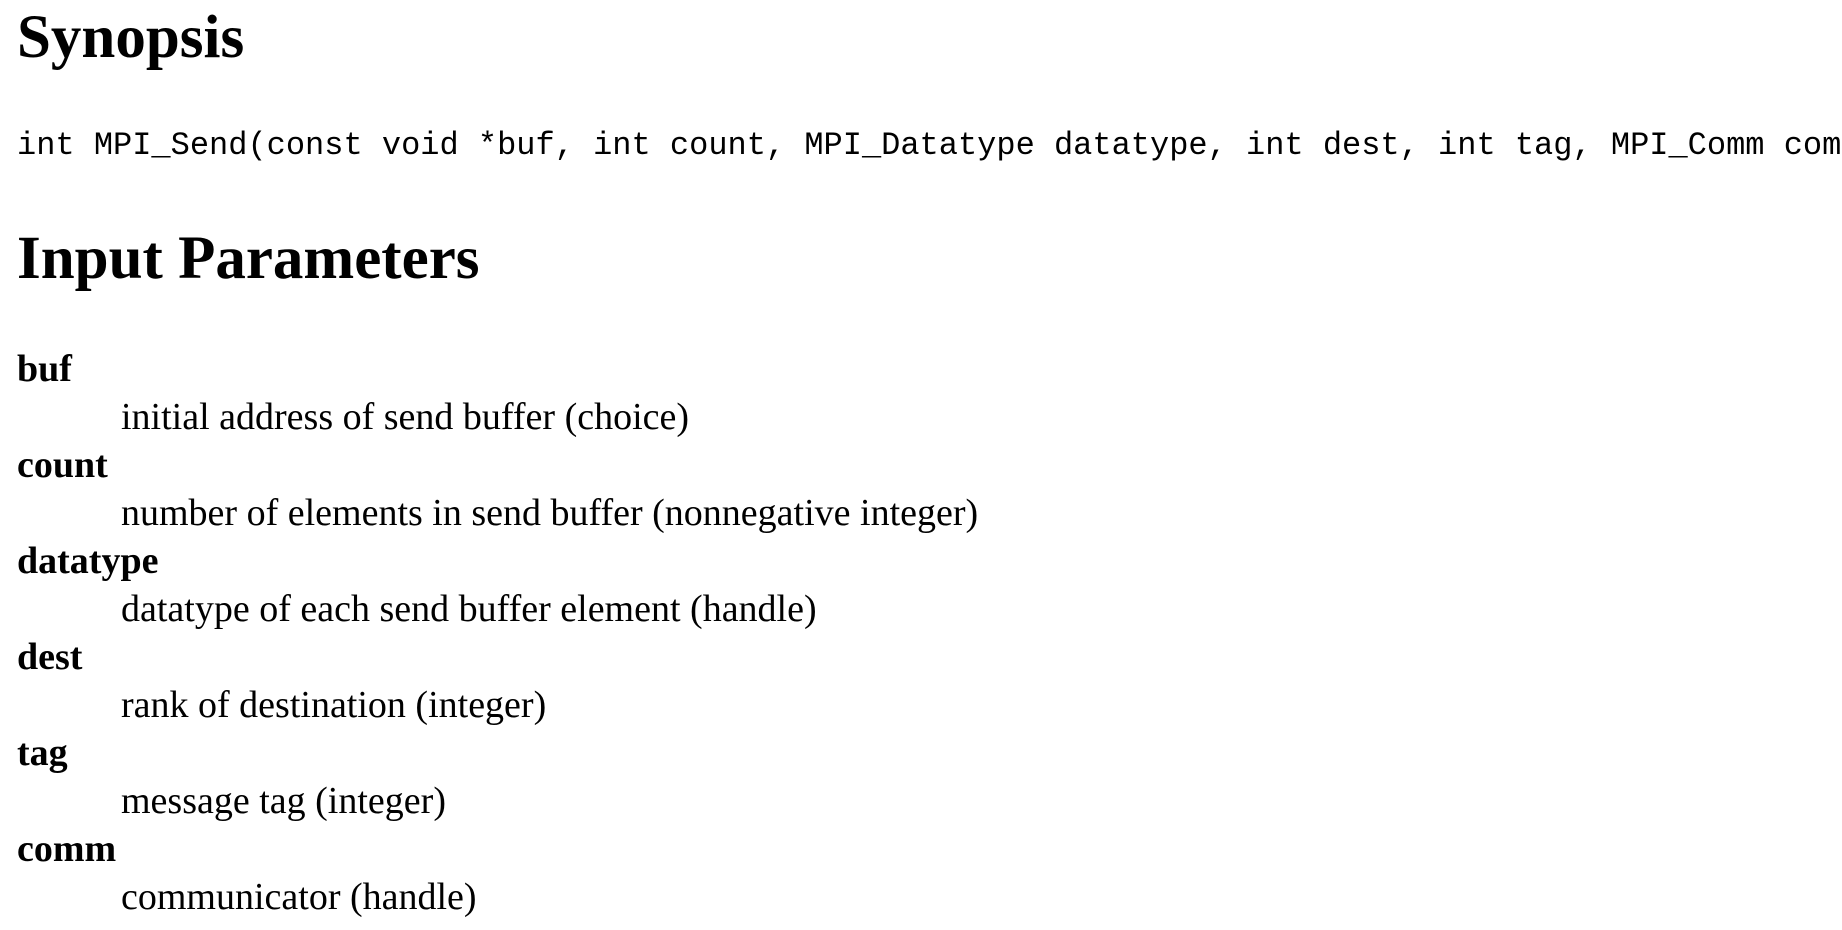  What do you see at coordinates (334, 705) in the screenshot?
I see `param-desc-dest: rank of destination (integer)` at bounding box center [334, 705].